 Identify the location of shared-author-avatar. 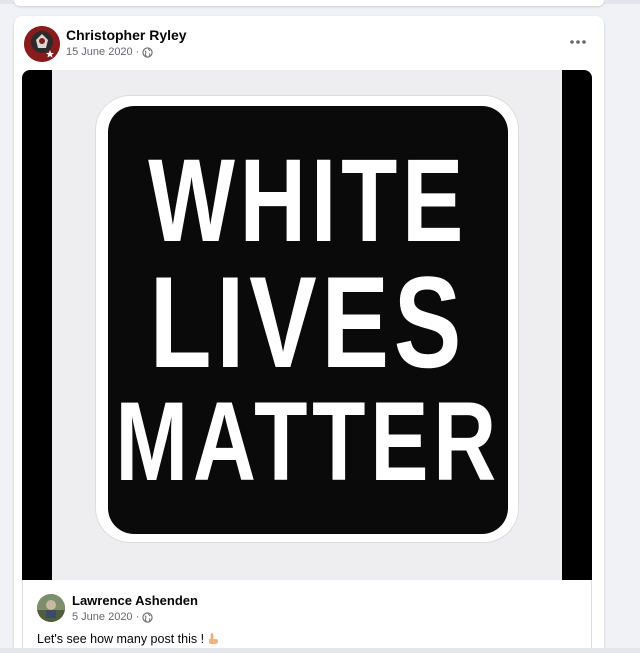
(51, 608).